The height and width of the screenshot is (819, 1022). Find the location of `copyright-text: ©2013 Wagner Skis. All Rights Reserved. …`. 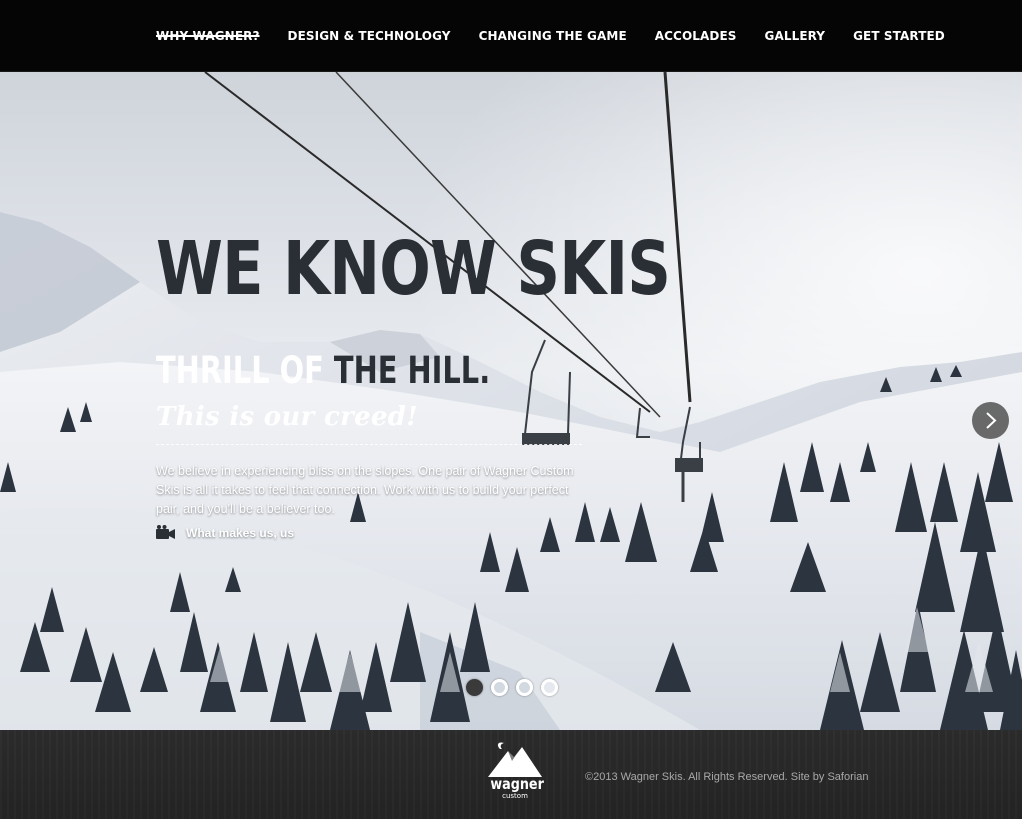

copyright-text: ©2013 Wagner Skis. All Rights Reserved. … is located at coordinates (727, 777).